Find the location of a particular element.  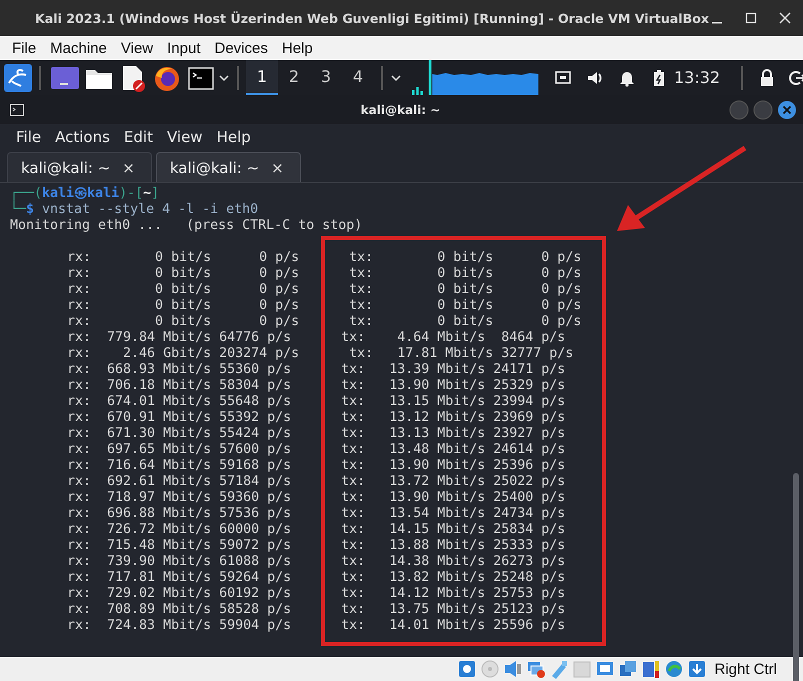

rx-reading: rx: 668.93 Mbit/s 55360 p/s is located at coordinates (179, 370).